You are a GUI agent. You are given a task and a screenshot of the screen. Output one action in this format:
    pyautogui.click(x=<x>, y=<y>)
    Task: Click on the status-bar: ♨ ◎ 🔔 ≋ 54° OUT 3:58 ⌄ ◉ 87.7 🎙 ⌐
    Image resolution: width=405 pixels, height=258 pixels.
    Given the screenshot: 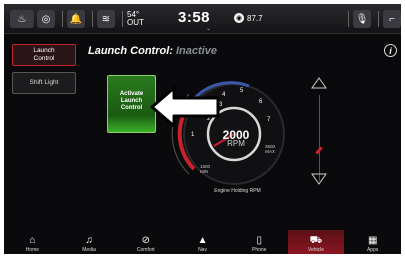 What is the action you would take?
    pyautogui.click(x=202, y=19)
    